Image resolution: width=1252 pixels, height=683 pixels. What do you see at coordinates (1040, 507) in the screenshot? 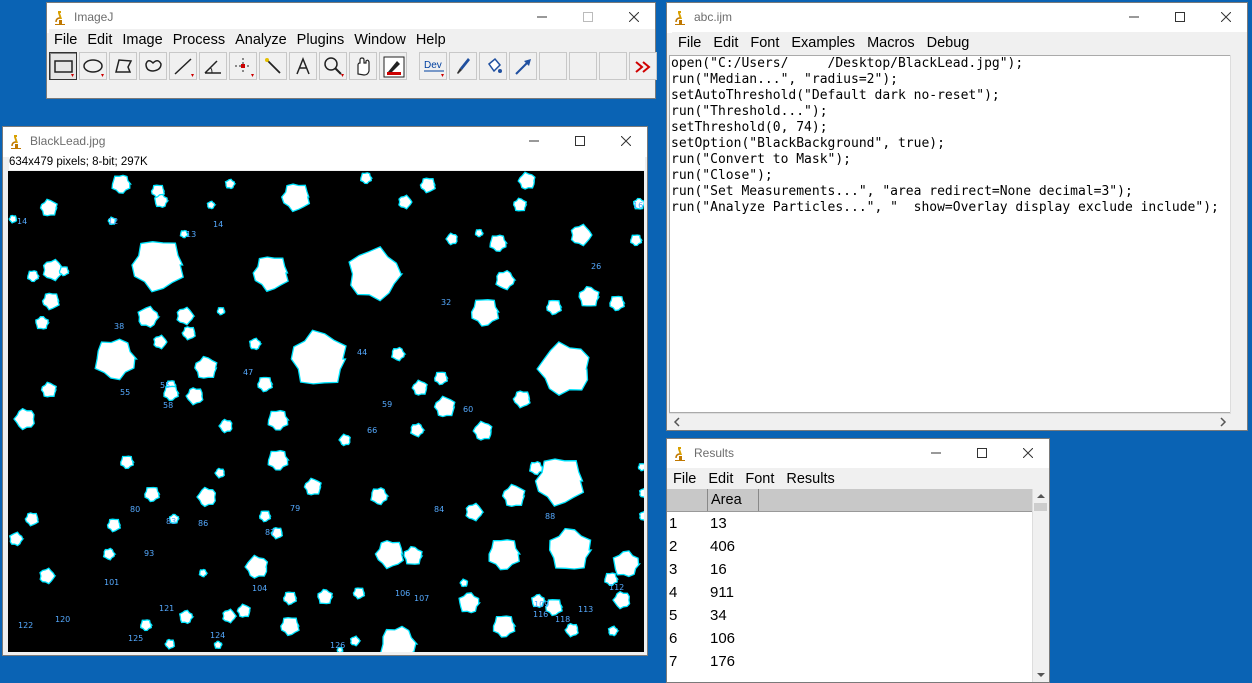
I see `scroll-thumb` at bounding box center [1040, 507].